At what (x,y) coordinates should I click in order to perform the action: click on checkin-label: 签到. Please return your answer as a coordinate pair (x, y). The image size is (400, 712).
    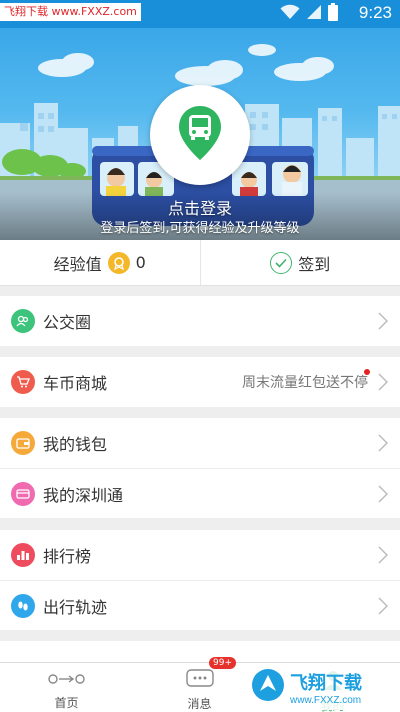
    Looking at the image, I should click on (314, 264).